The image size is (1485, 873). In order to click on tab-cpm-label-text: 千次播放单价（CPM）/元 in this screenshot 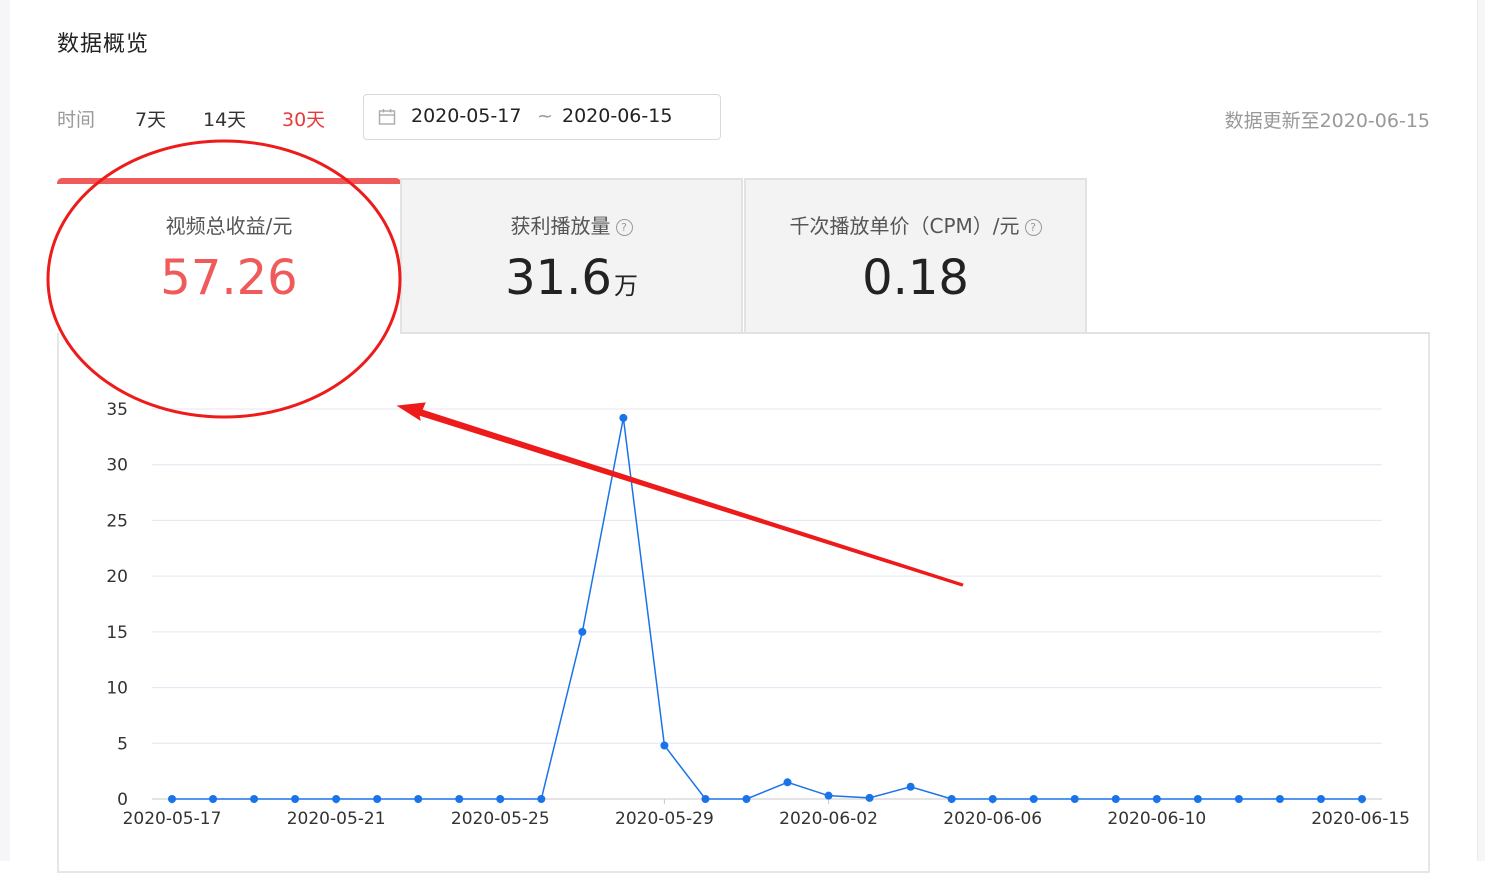, I will do `click(904, 226)`.